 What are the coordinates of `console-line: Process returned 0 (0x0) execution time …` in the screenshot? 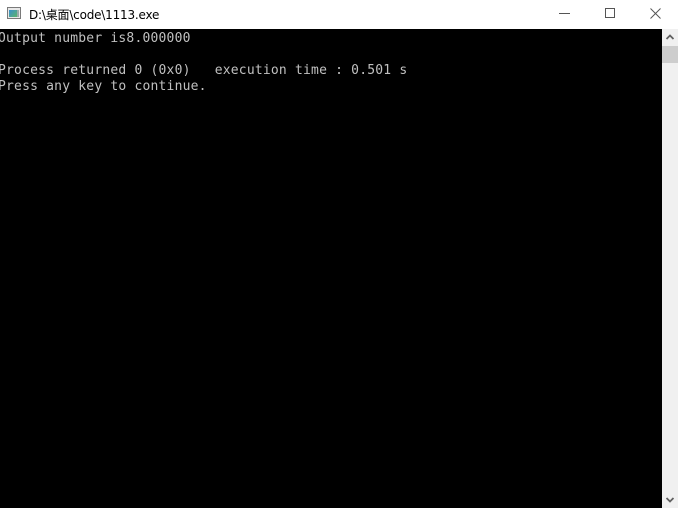 It's located at (204, 70).